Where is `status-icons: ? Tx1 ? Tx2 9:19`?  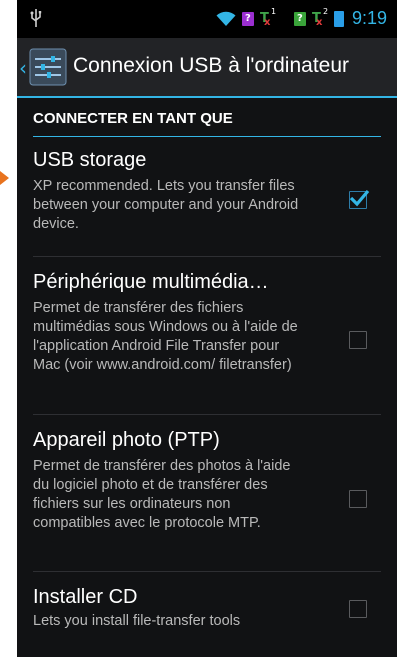
status-icons: ? Tx1 ? Tx2 9:19 is located at coordinates (301, 18).